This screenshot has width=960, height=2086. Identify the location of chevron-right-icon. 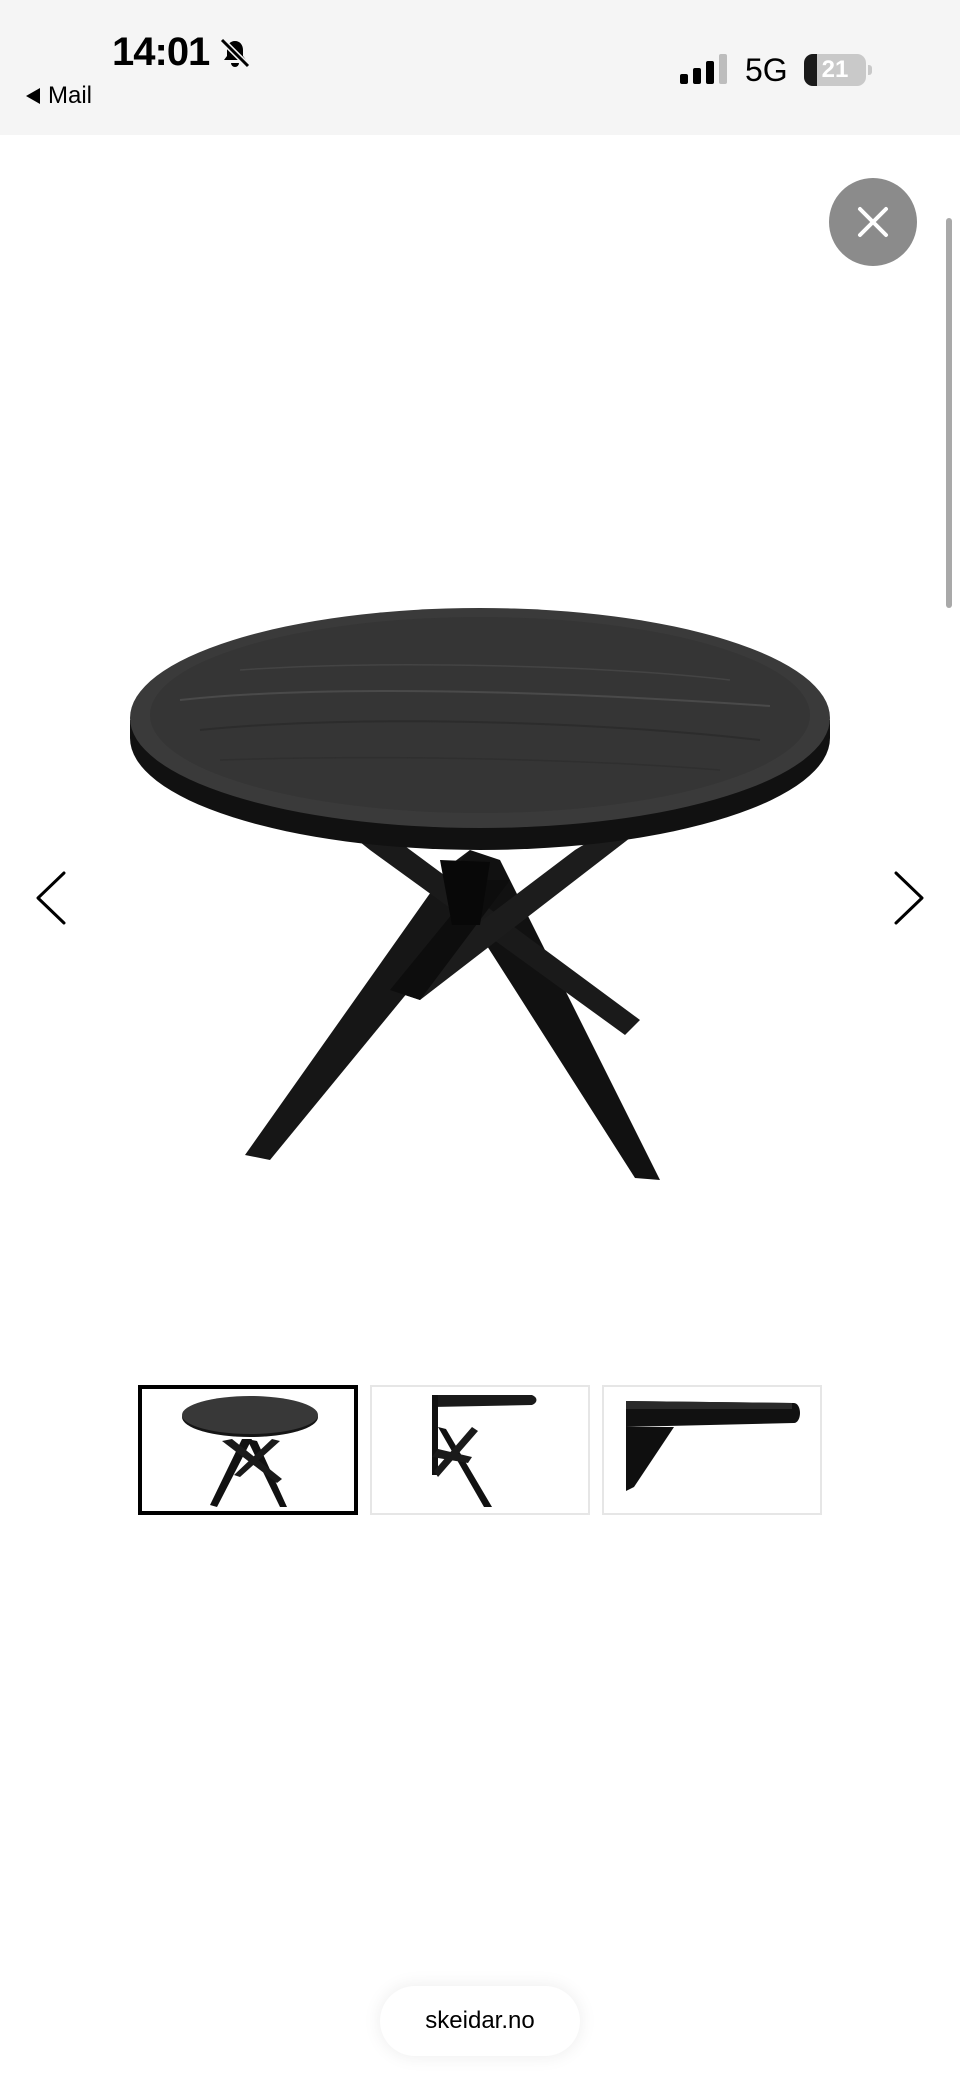
(908, 898).